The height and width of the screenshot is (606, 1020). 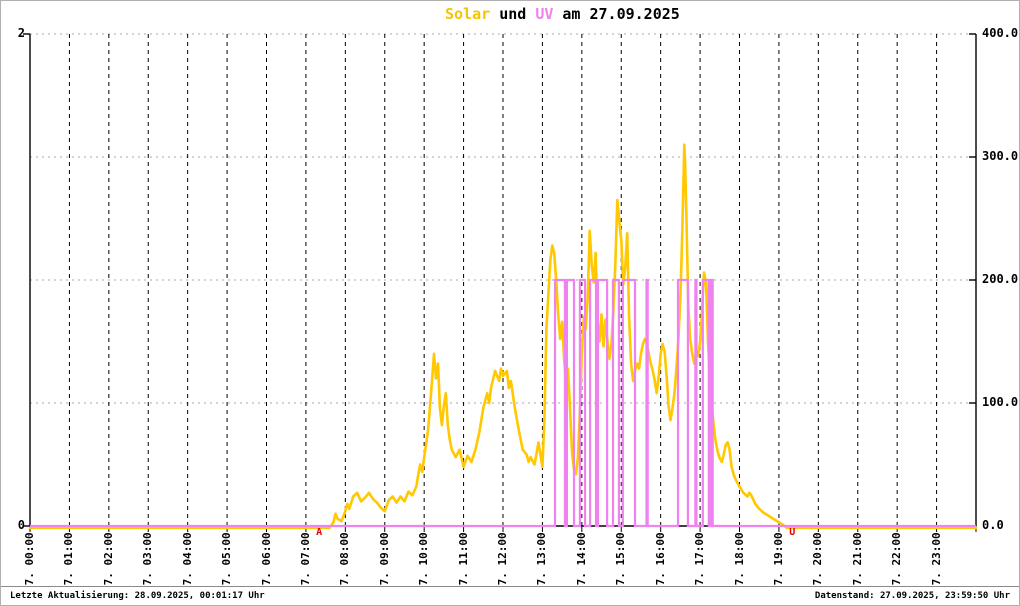 What do you see at coordinates (227, 562) in the screenshot?
I see `x-axis-label: 27. 05:00` at bounding box center [227, 562].